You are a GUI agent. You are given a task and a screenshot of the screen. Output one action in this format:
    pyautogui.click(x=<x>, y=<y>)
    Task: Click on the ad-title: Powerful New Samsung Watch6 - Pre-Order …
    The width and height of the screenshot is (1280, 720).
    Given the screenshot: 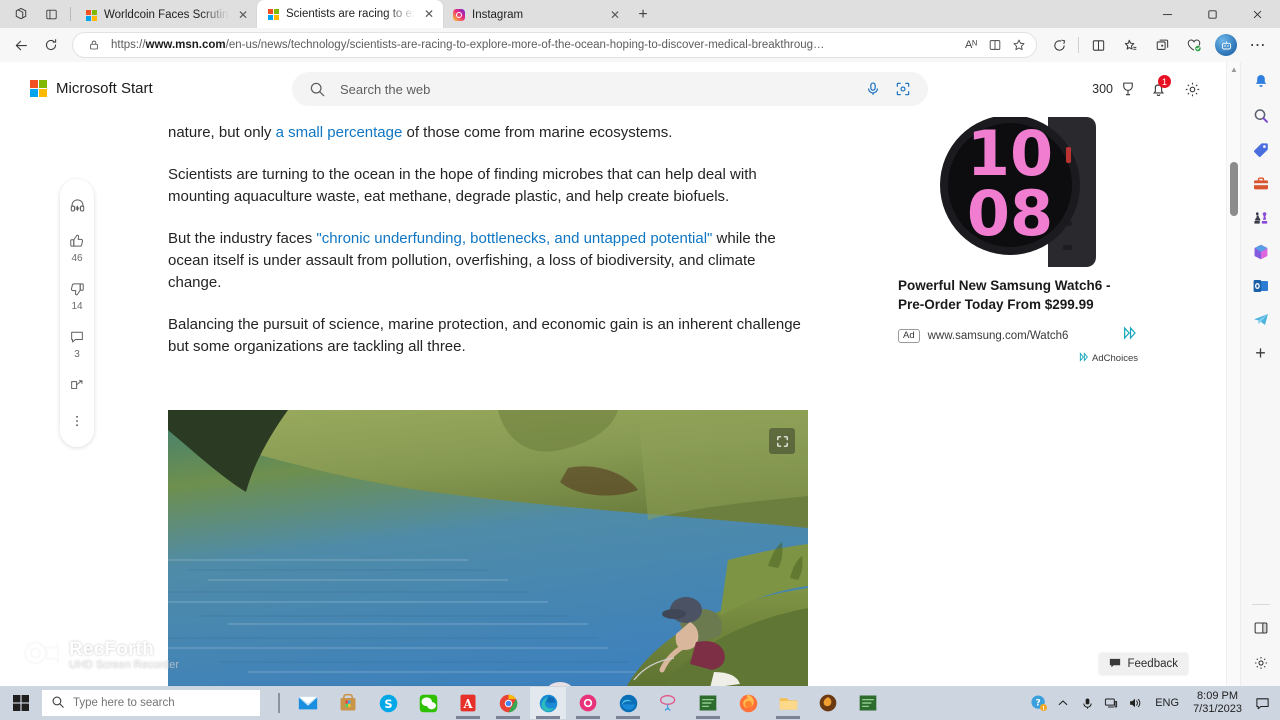 What is the action you would take?
    pyautogui.click(x=1018, y=295)
    